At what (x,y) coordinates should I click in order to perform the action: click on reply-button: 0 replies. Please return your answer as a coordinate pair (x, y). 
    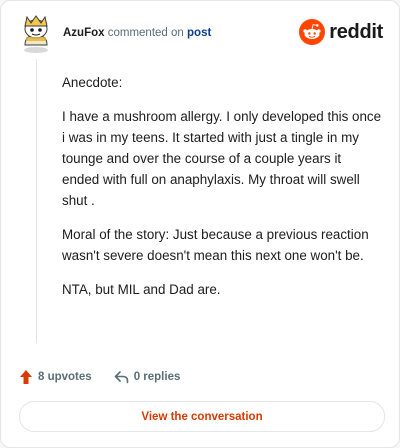
    Looking at the image, I should click on (147, 377).